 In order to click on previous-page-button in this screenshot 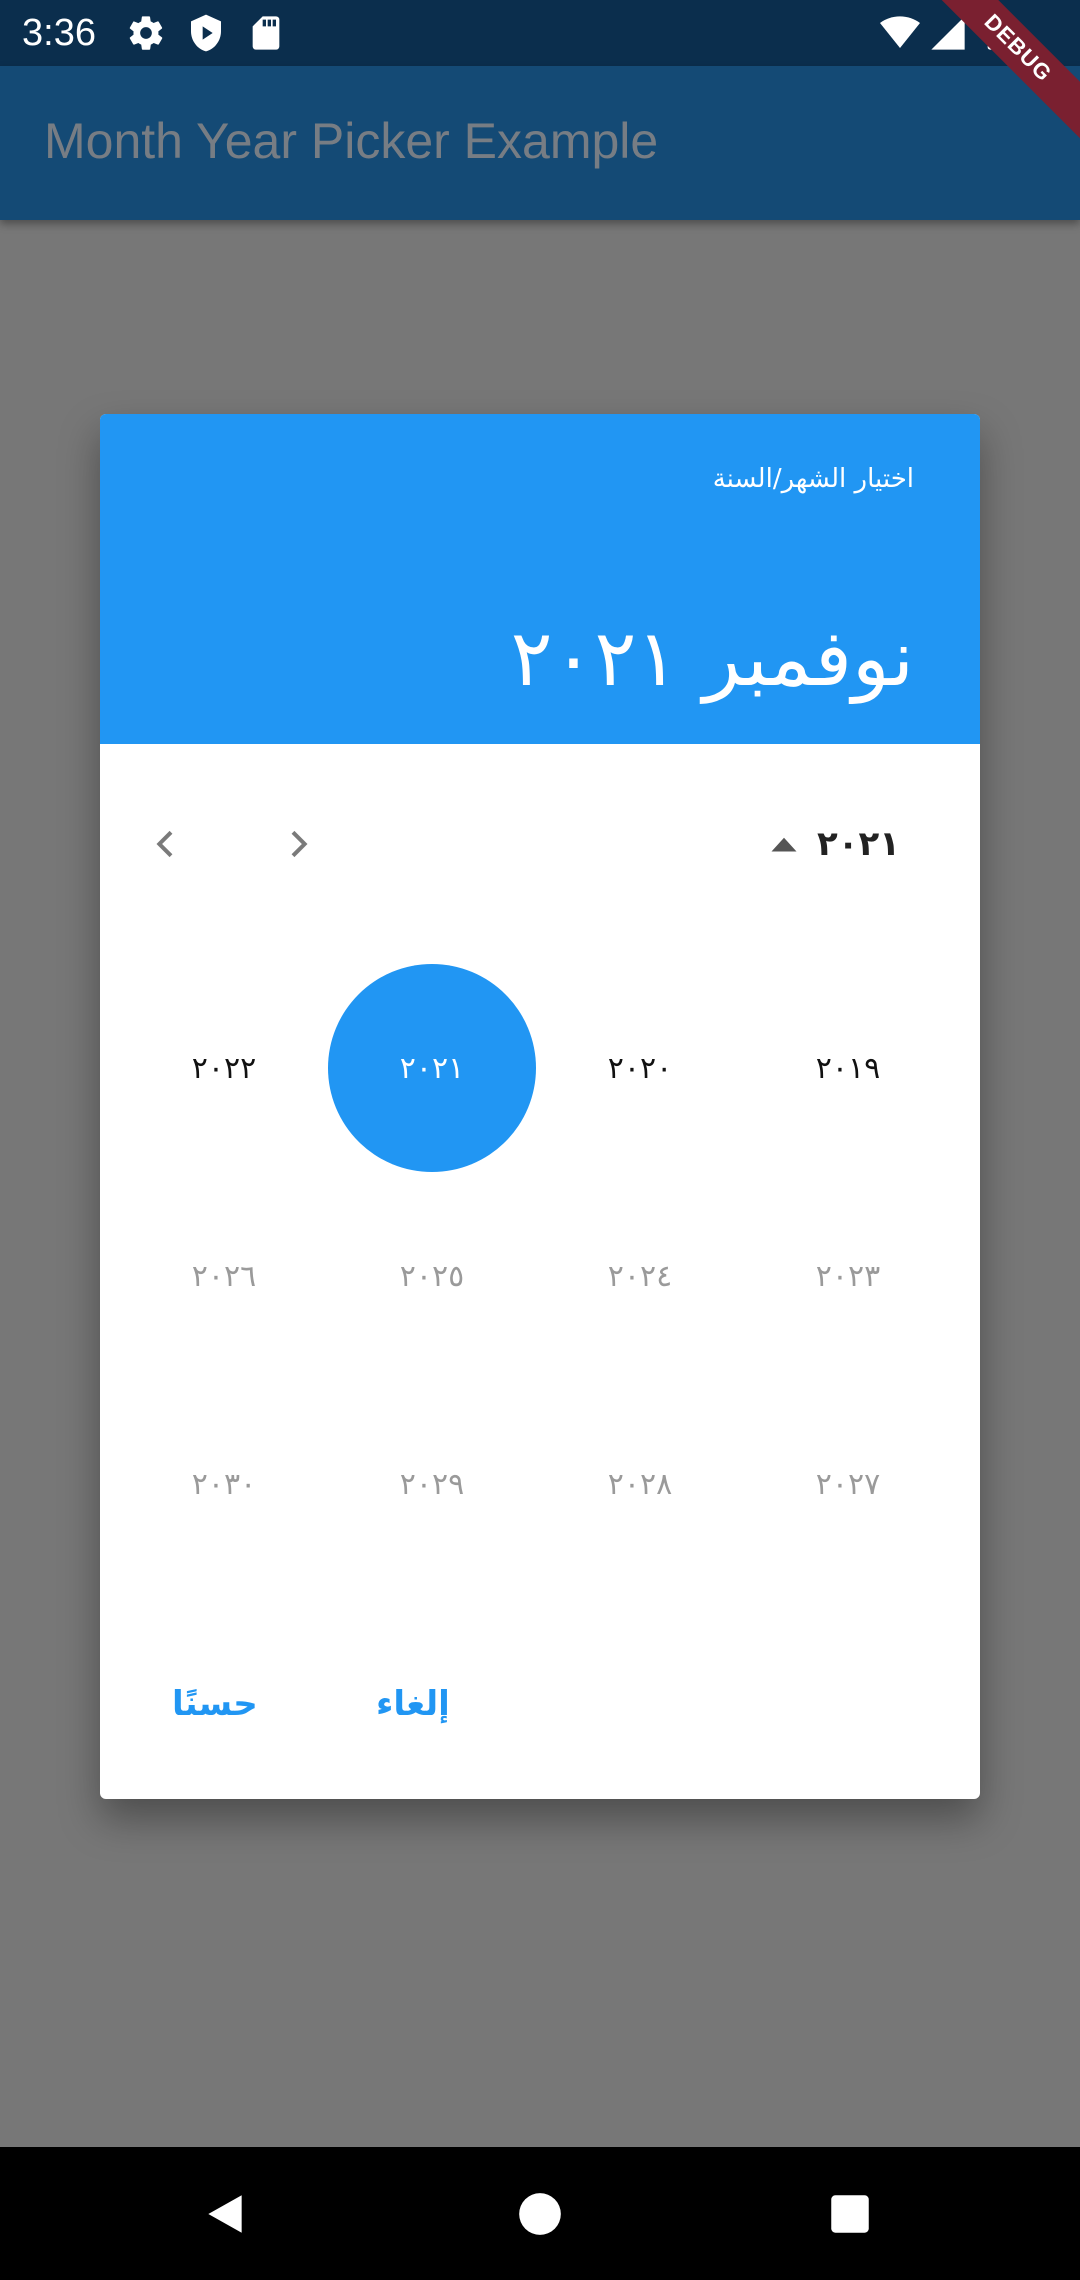, I will do `click(166, 844)`.